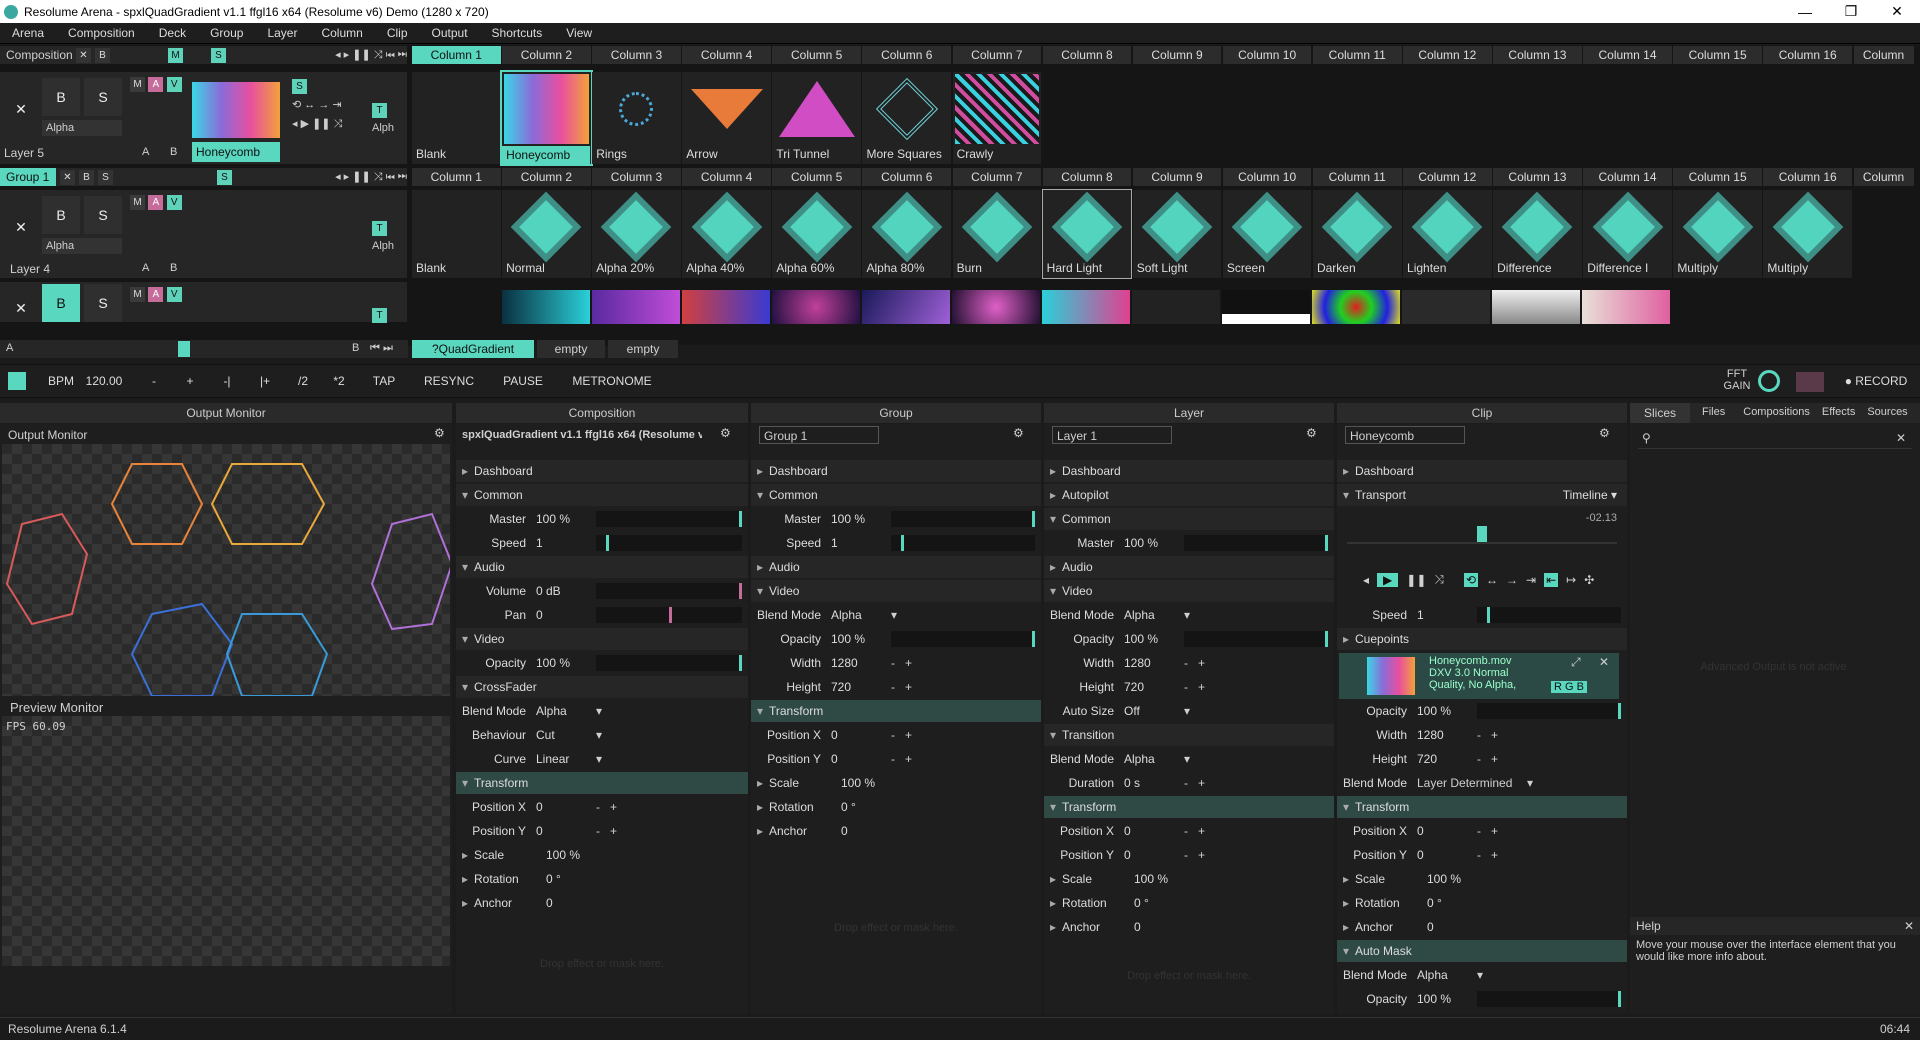 Image resolution: width=1920 pixels, height=1040 pixels. I want to click on layer5-m-button: M, so click(137, 84).